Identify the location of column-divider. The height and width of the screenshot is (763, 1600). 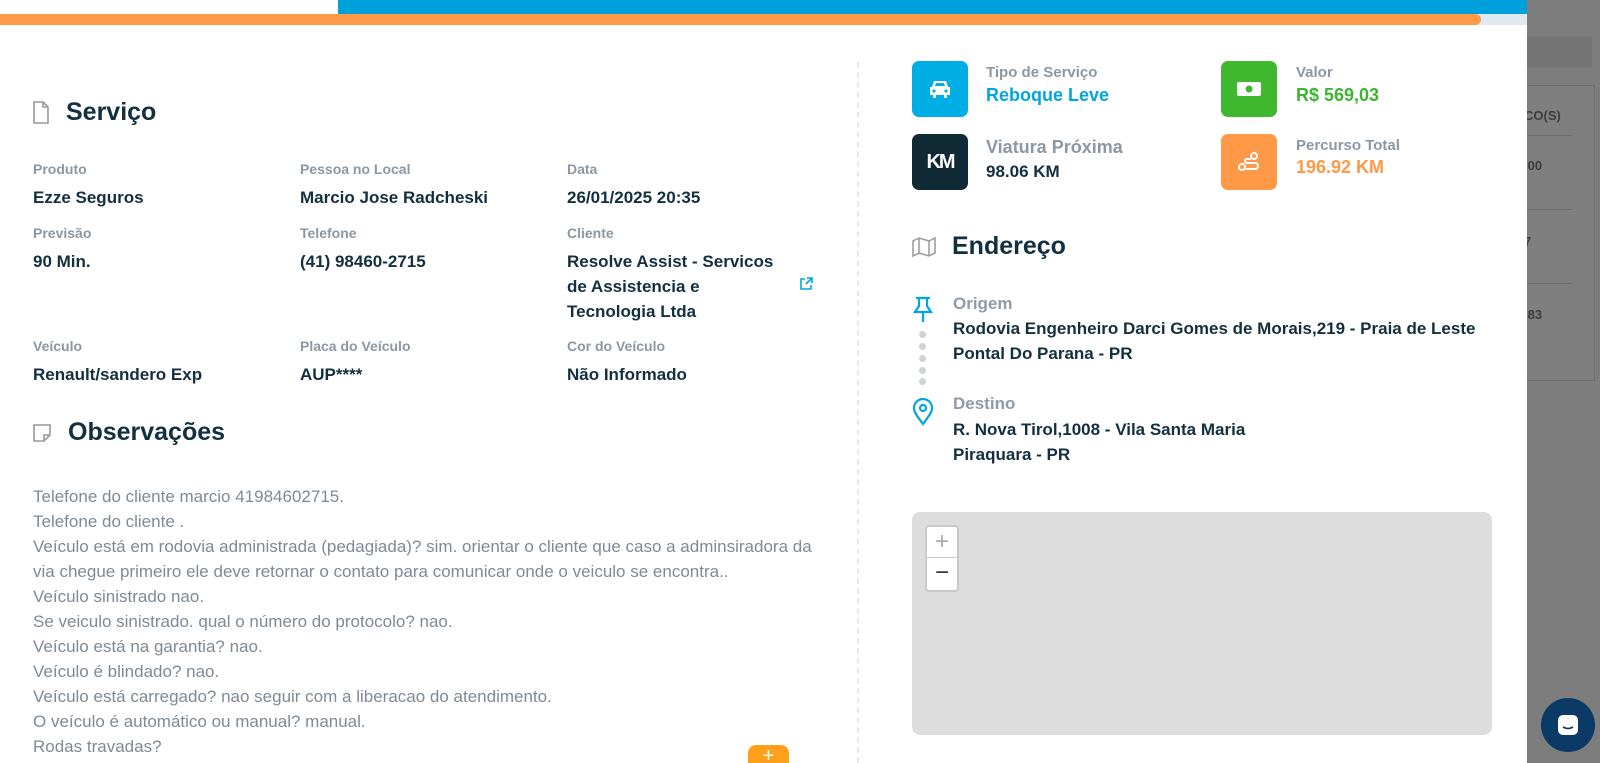
(858, 412).